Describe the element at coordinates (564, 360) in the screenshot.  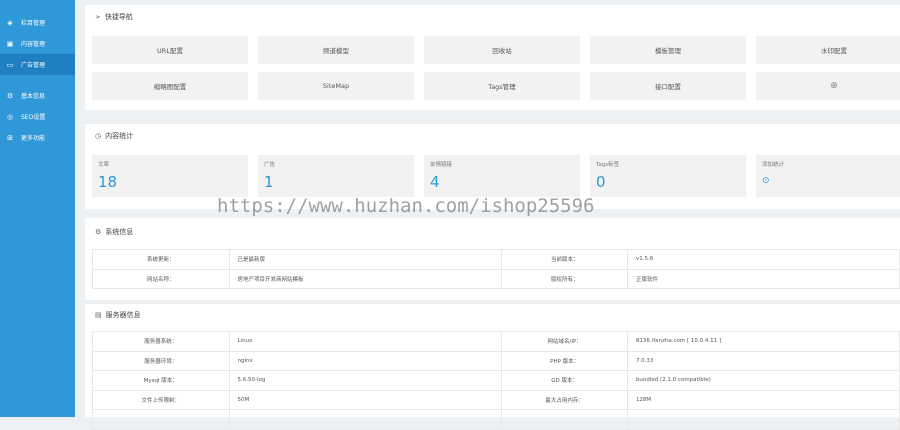
I see `table-cell: PHP 版本：` at that location.